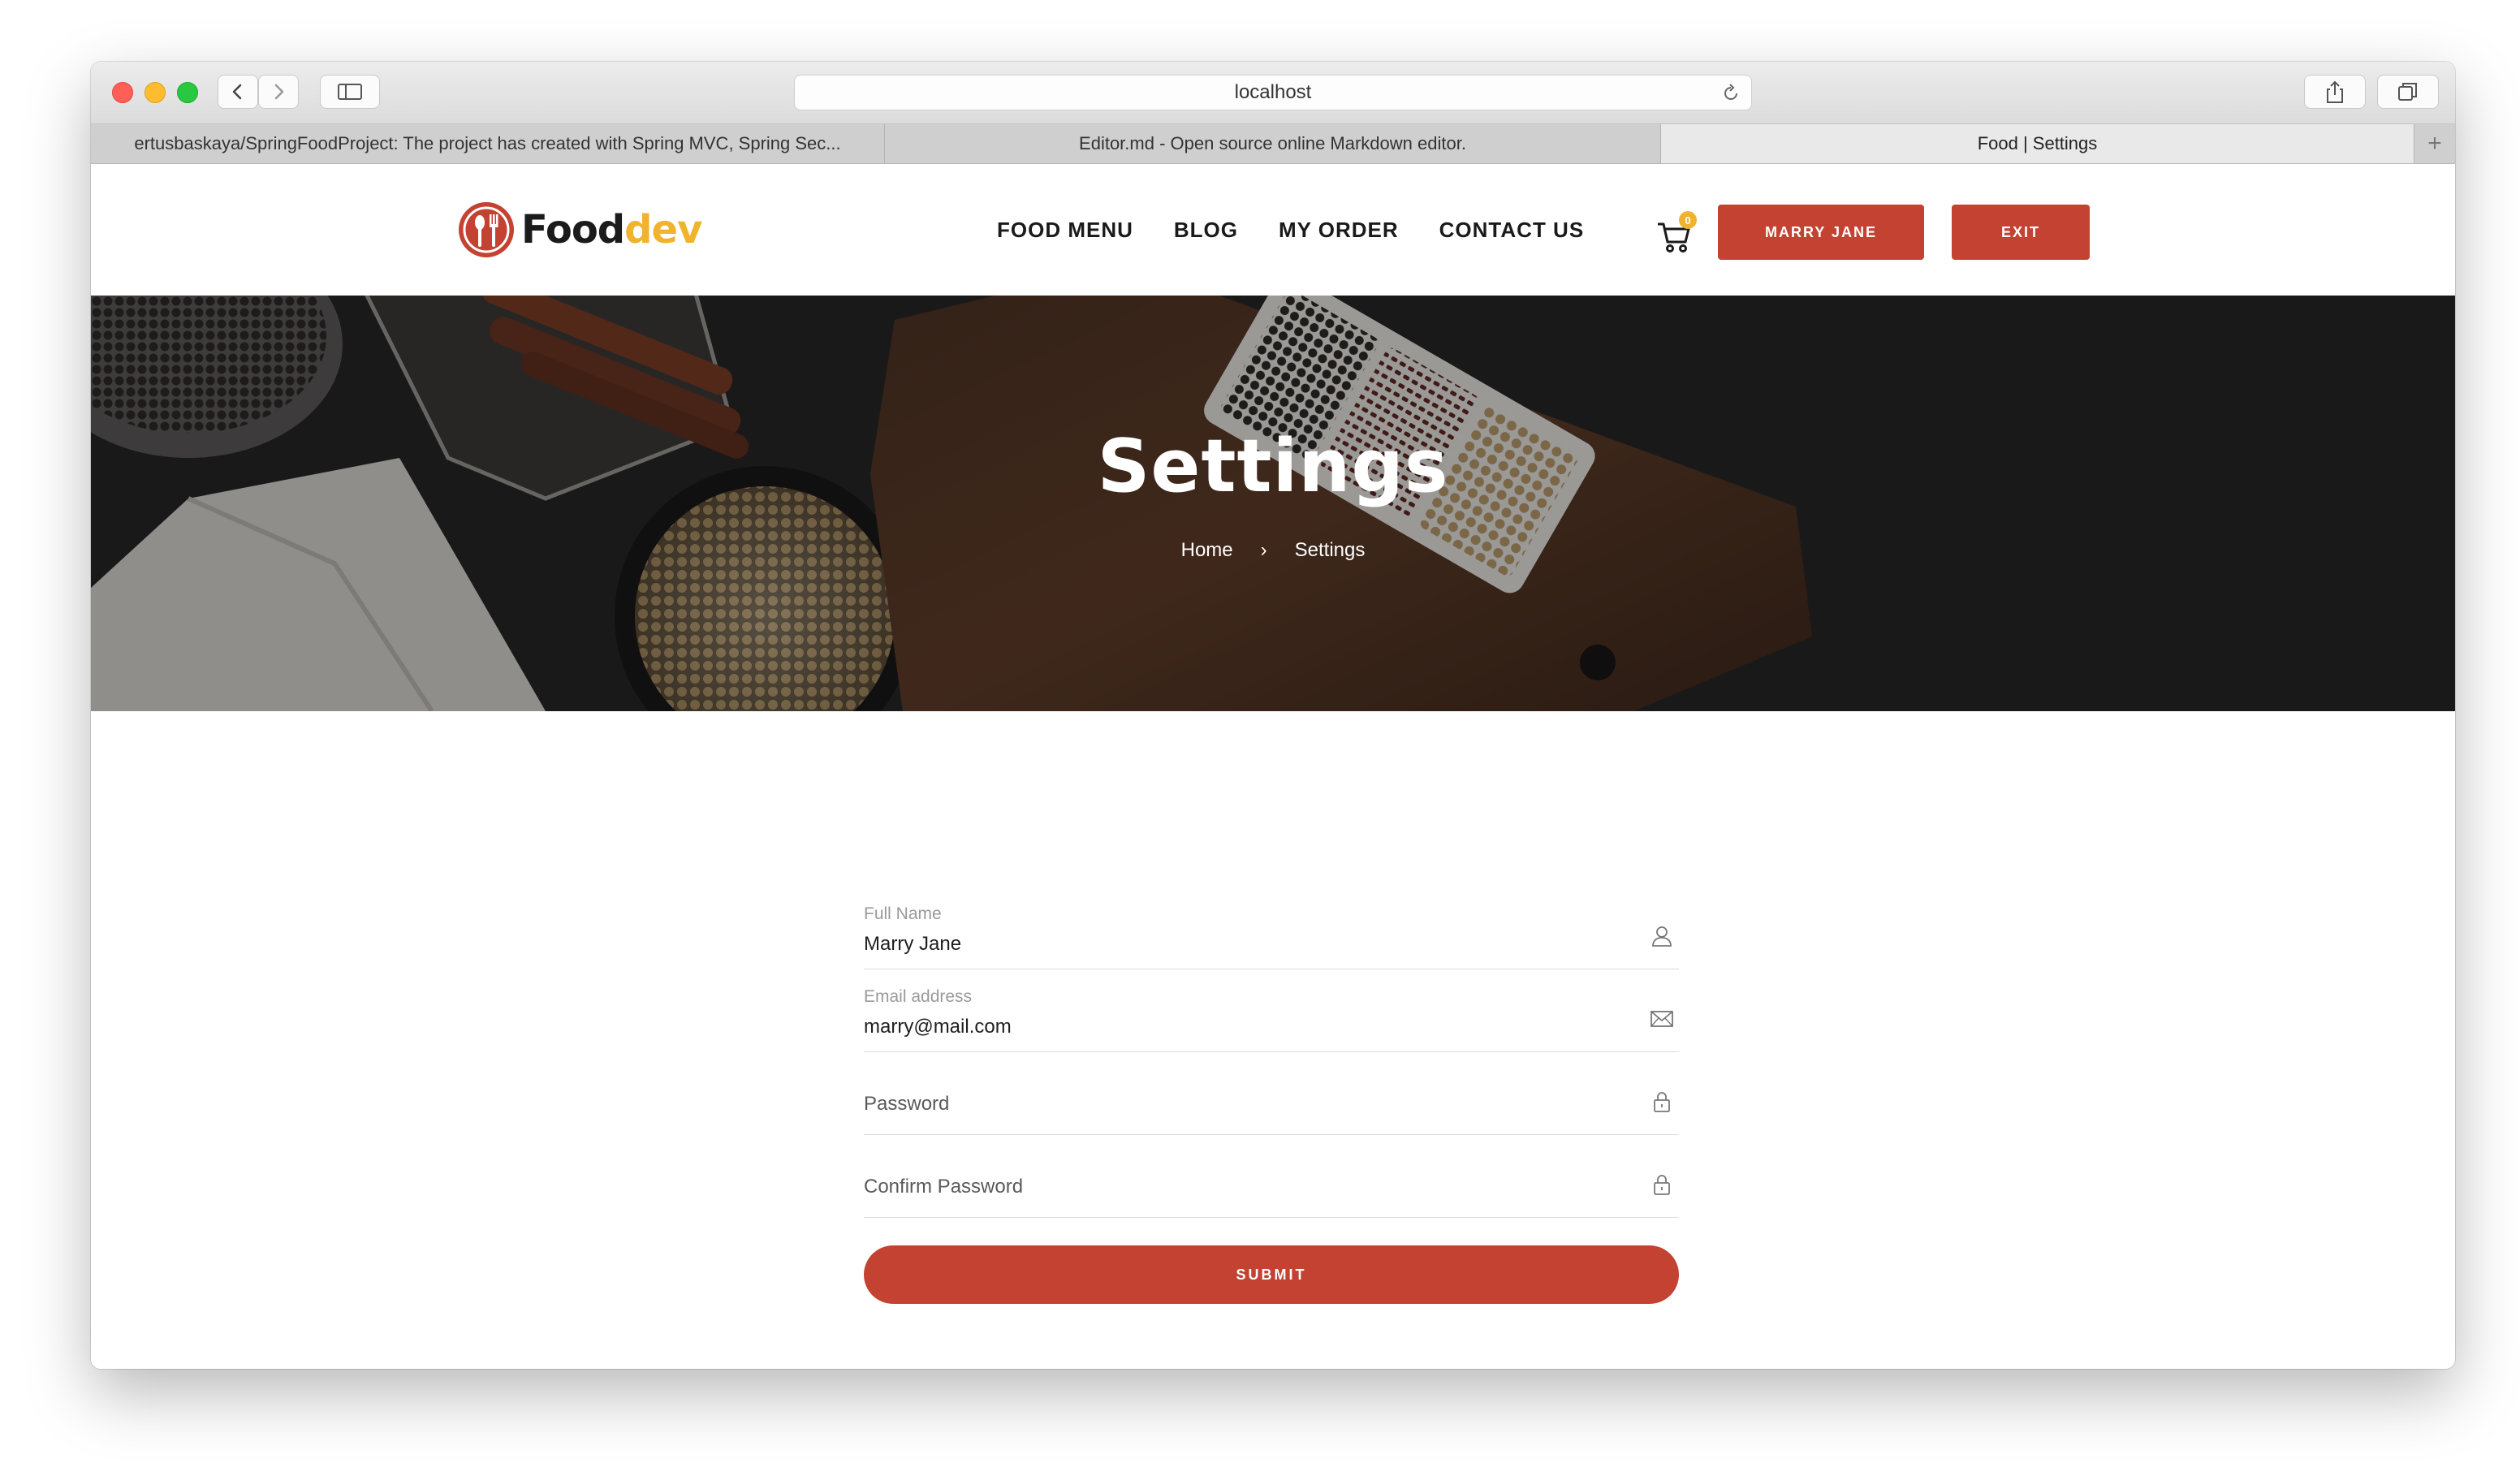  Describe the element at coordinates (122, 93) in the screenshot. I see `window-close-button` at that location.